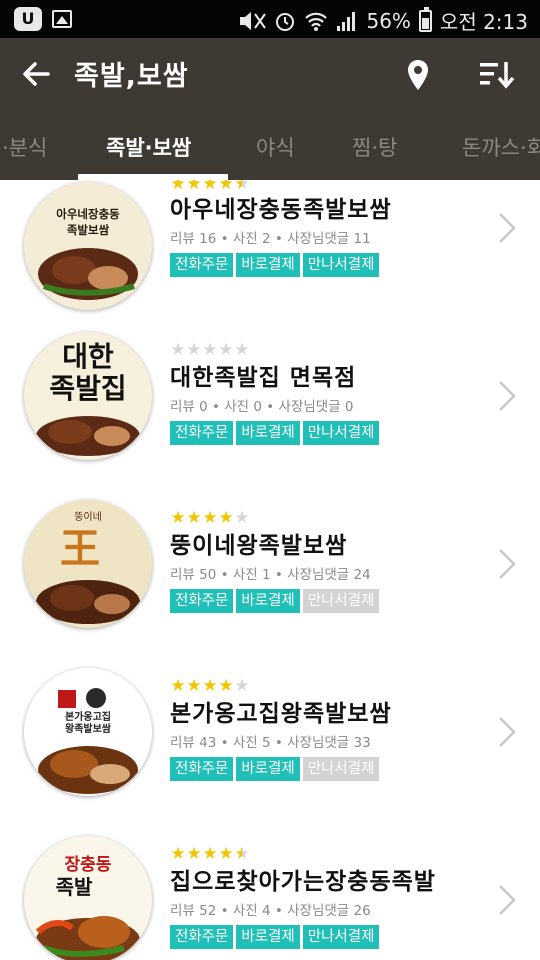  What do you see at coordinates (418, 75) in the screenshot?
I see `map-pin-icon` at bounding box center [418, 75].